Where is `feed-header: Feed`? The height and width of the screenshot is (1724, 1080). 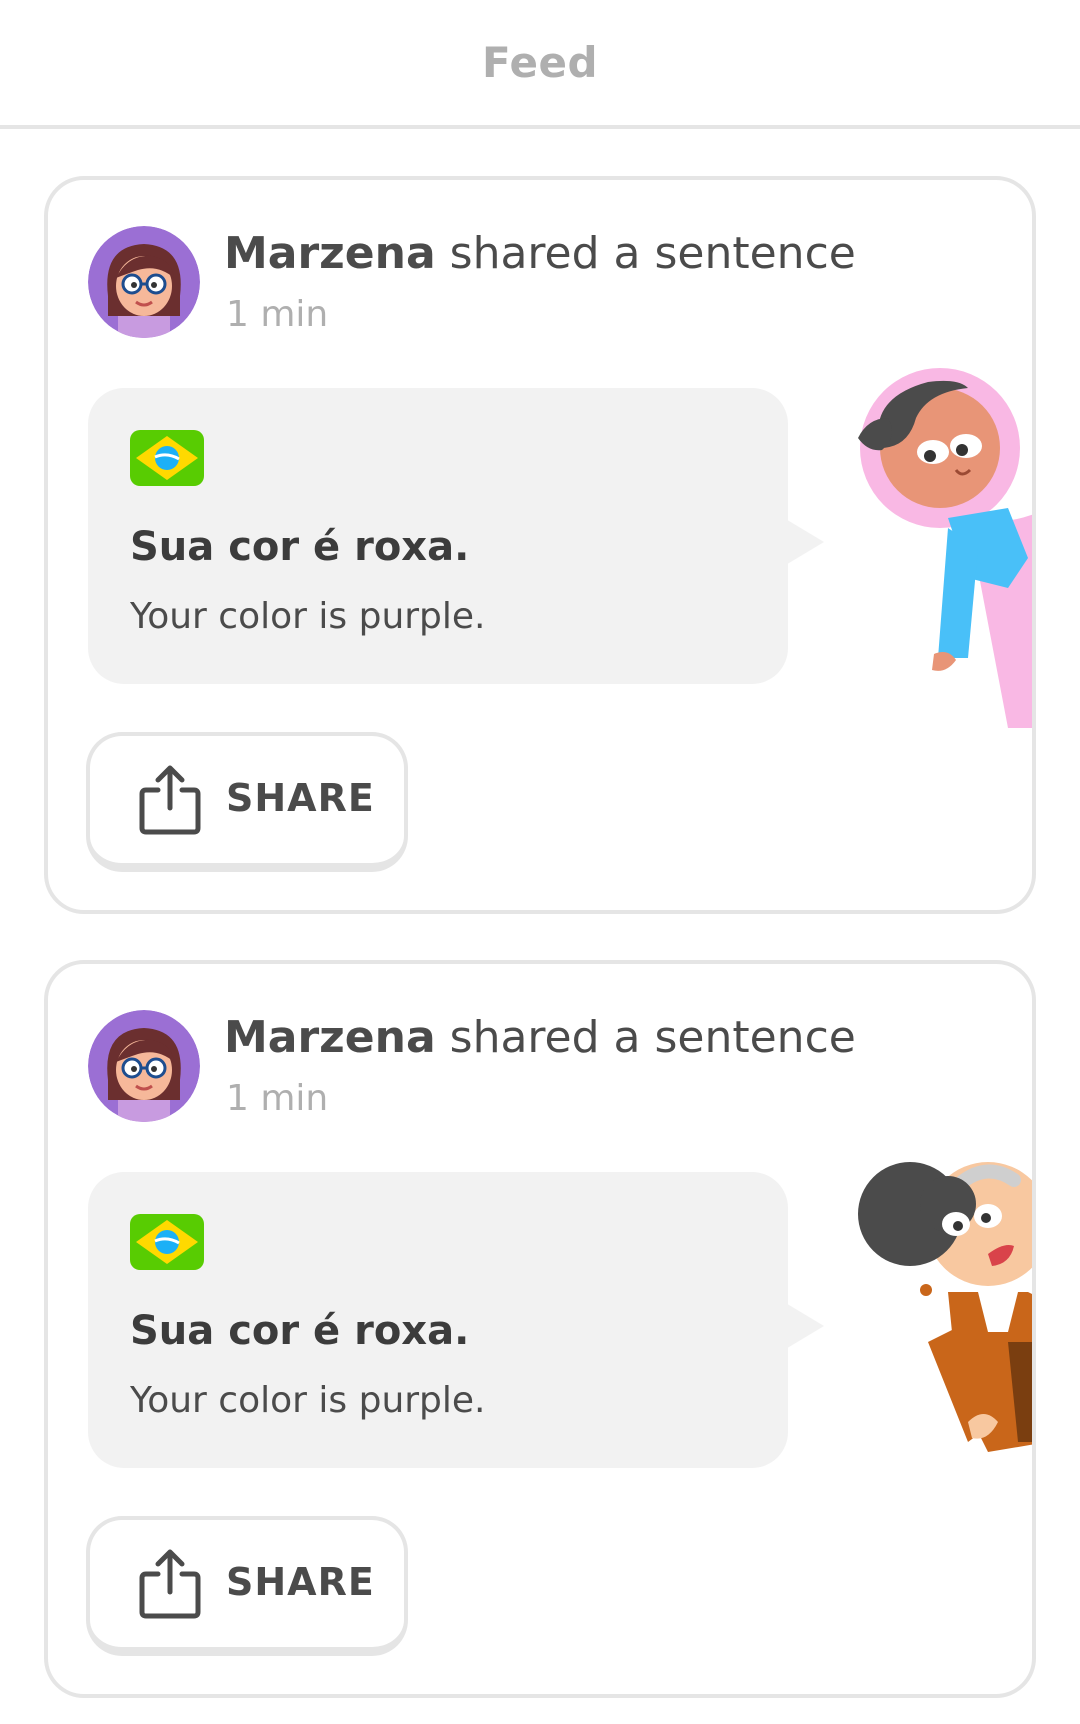 feed-header: Feed is located at coordinates (540, 64).